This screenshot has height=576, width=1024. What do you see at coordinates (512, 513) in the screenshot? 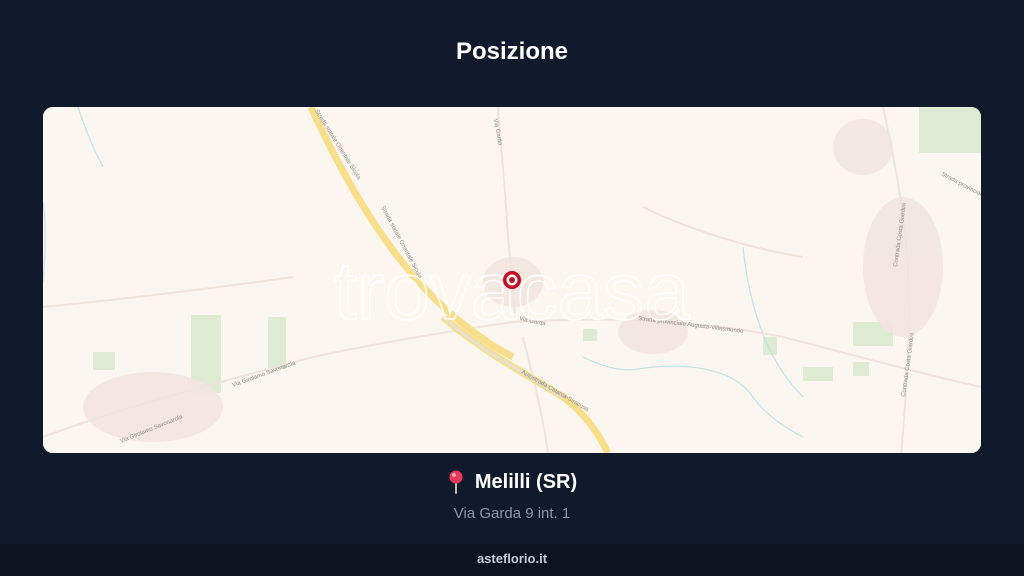
I see `location-address: Via Garda 9 int. 1` at bounding box center [512, 513].